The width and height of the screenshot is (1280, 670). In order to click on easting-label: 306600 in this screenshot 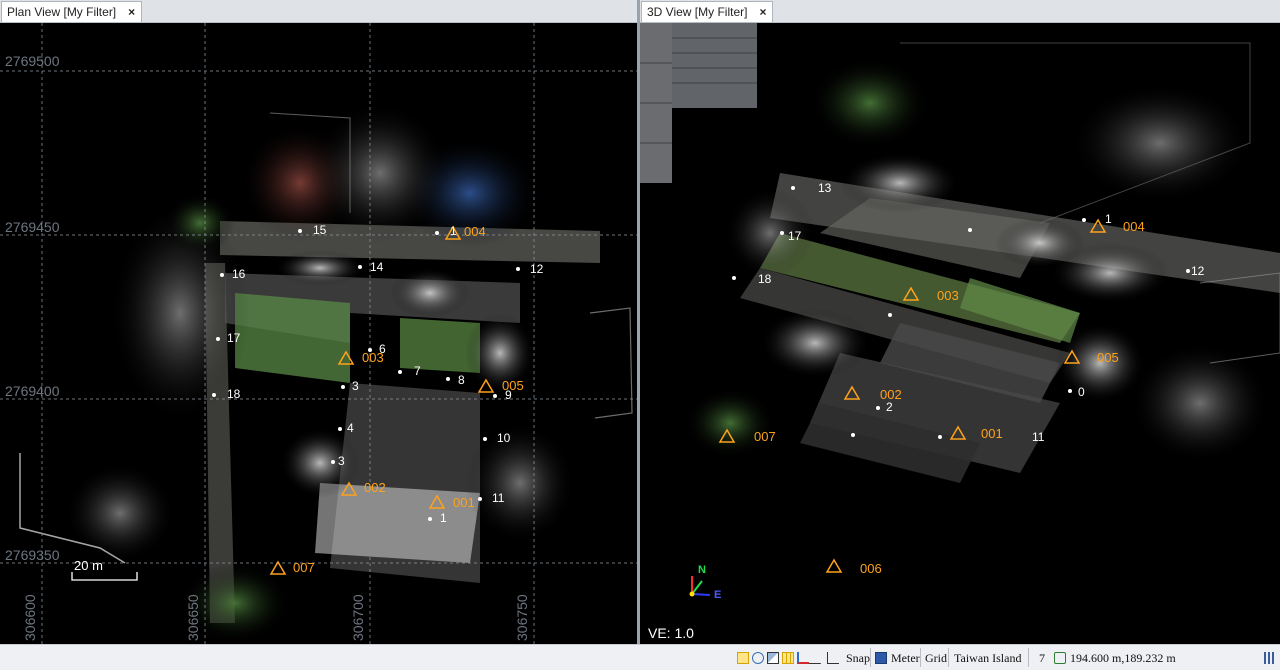, I will do `click(30, 617)`.